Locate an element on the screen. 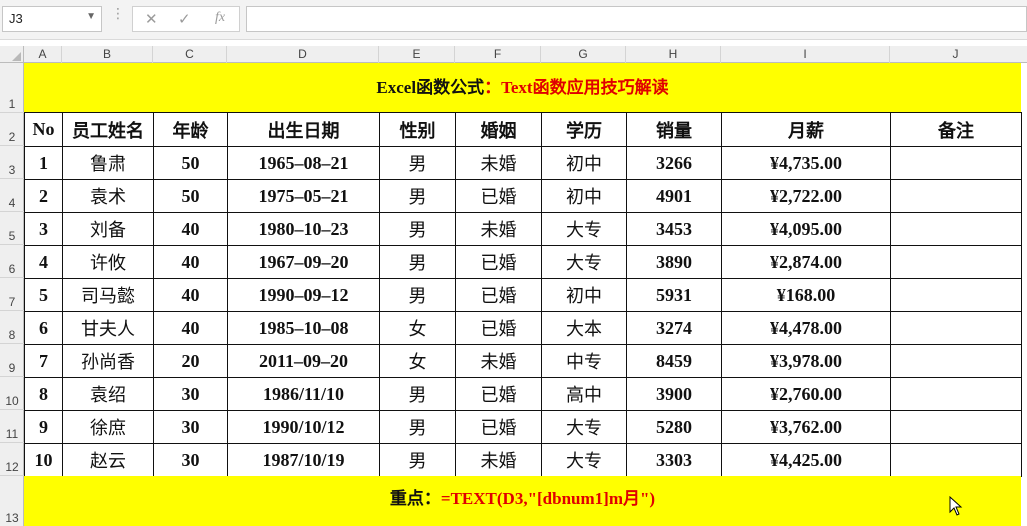  row-header-6: 6 is located at coordinates (12, 261).